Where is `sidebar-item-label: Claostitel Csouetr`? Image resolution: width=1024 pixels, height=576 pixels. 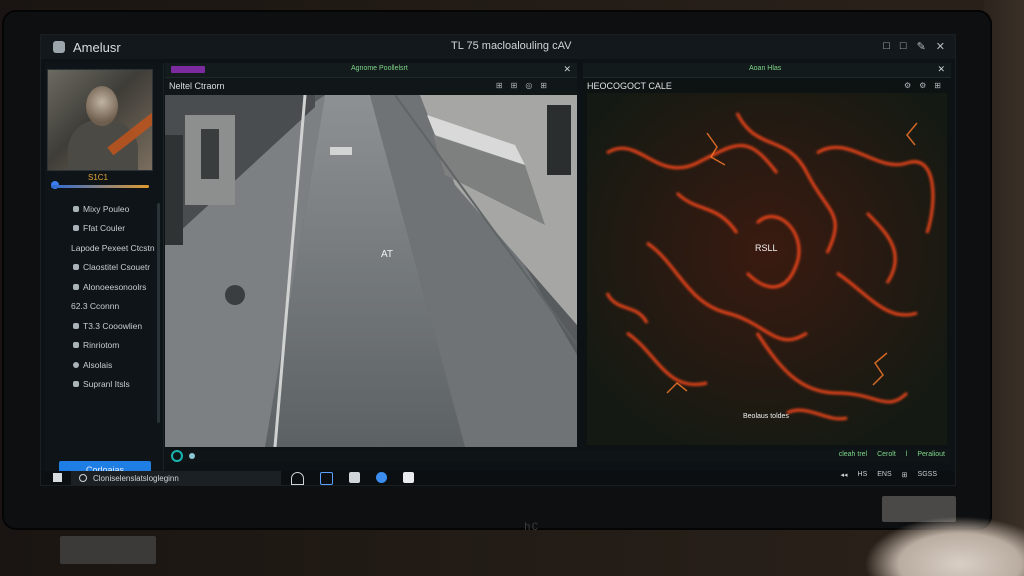
sidebar-item-label: Claostitel Csouetr is located at coordinates (117, 267).